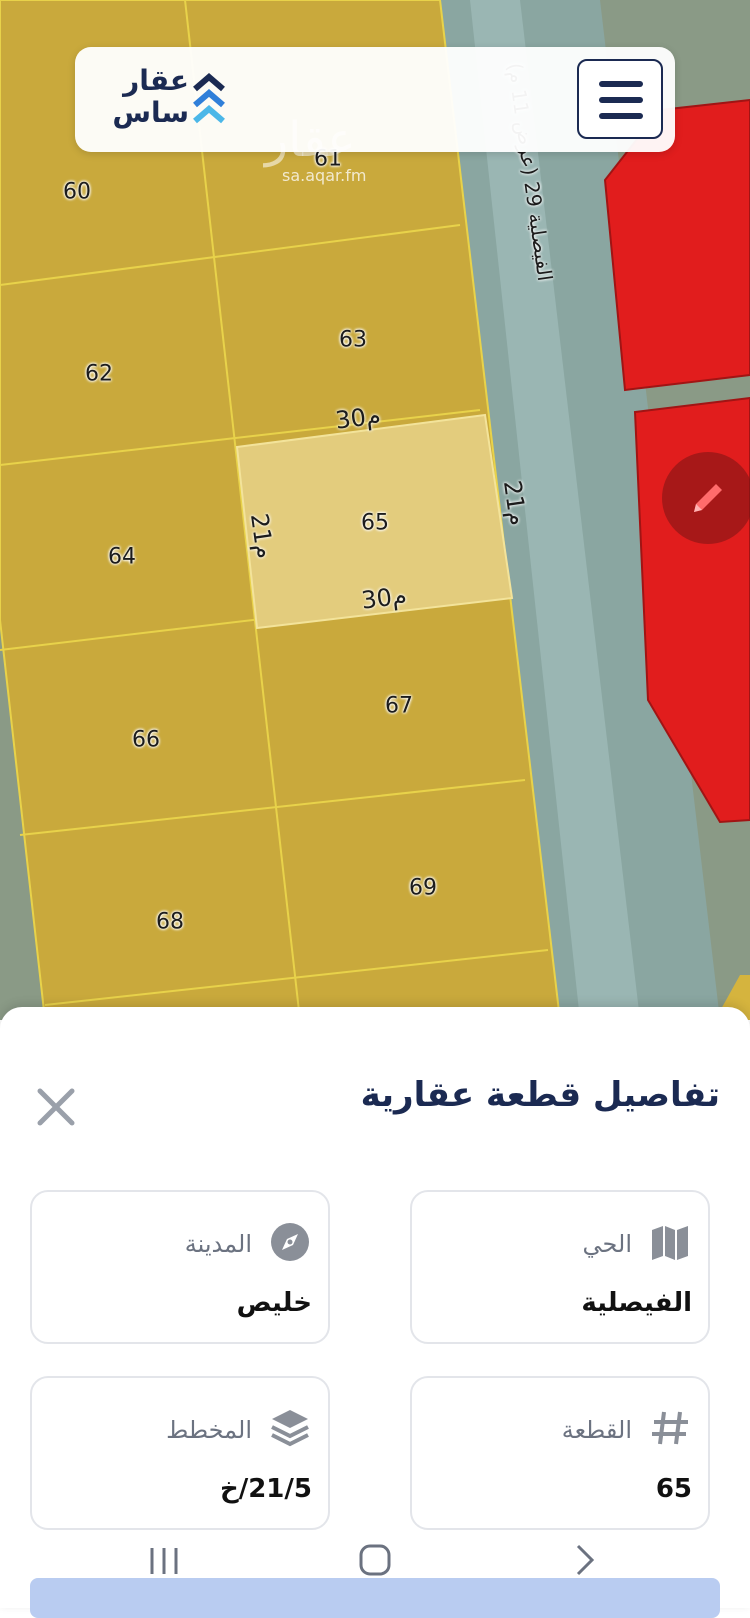  What do you see at coordinates (209, 98) in the screenshot?
I see `stacked-chevrons-icon` at bounding box center [209, 98].